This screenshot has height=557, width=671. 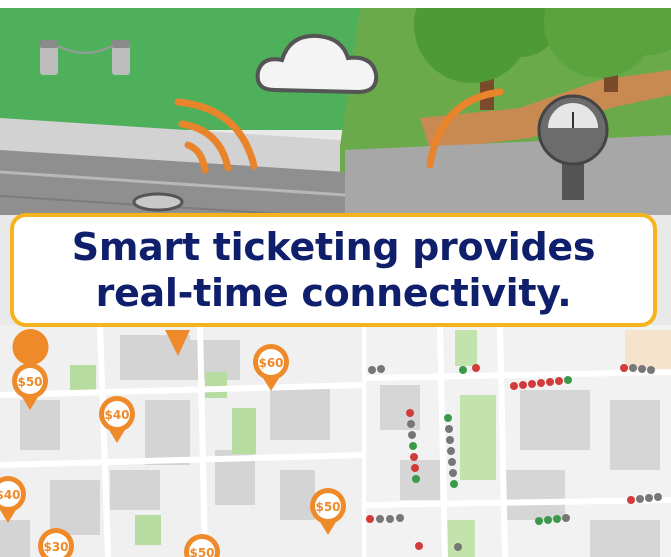 What do you see at coordinates (333, 293) in the screenshot?
I see `caption-line-2: real-time connectivity.` at bounding box center [333, 293].